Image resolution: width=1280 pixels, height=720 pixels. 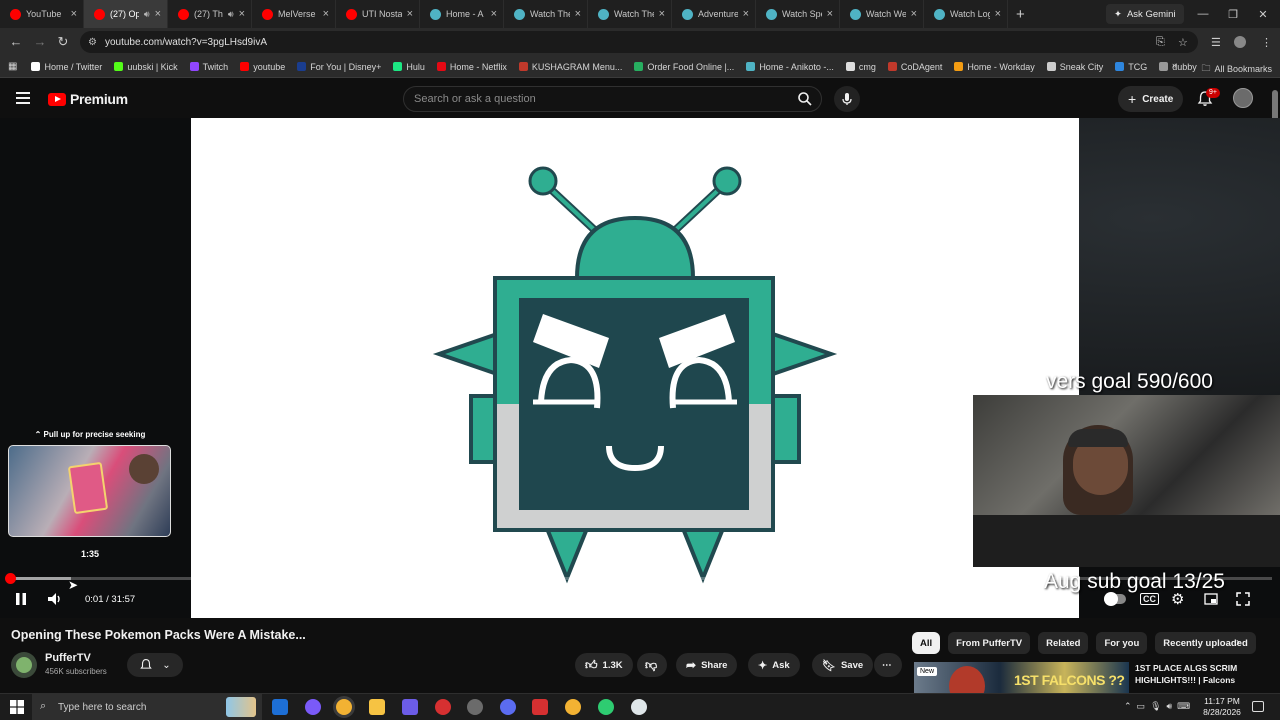 I want to click on seek-bar, so click(x=638, y=578).